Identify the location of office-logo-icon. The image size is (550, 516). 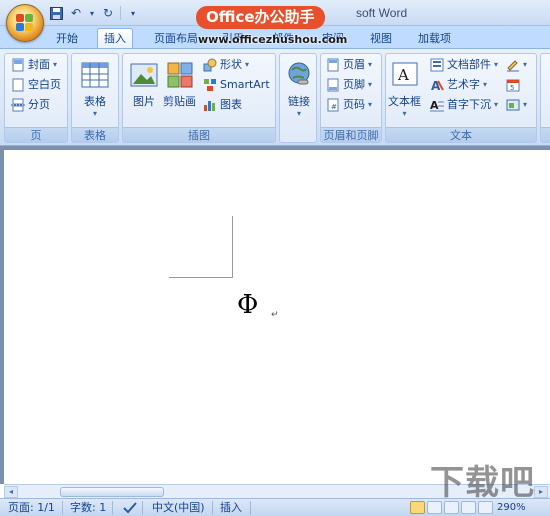
(25, 23).